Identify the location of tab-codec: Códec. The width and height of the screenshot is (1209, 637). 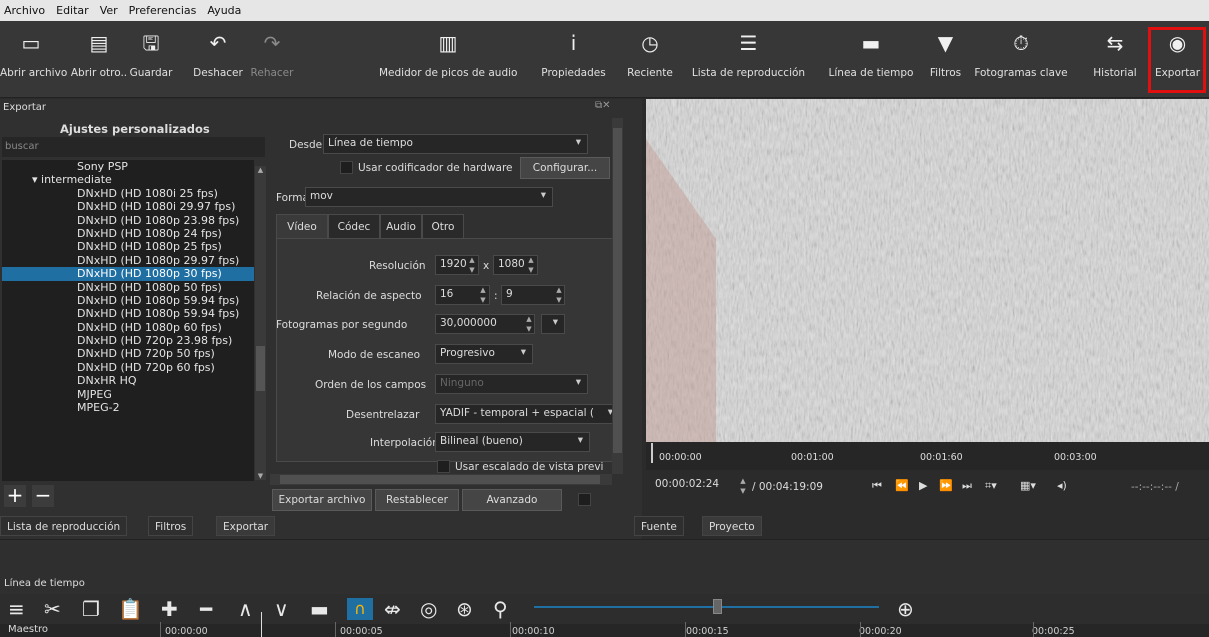
(354, 226).